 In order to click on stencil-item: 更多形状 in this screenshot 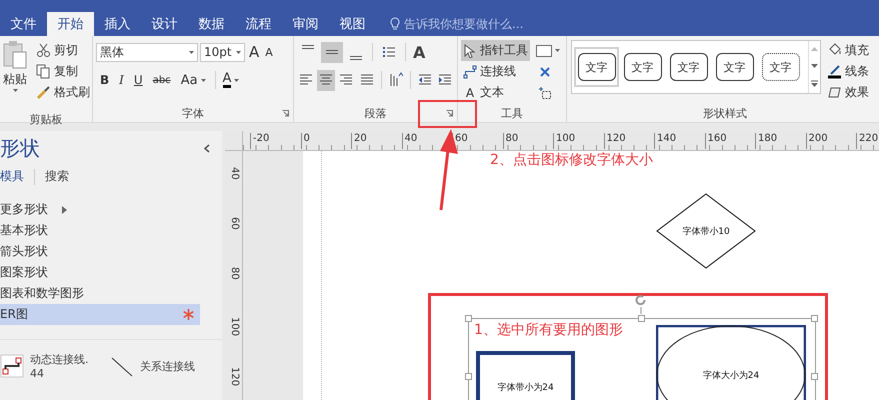, I will do `click(100, 209)`.